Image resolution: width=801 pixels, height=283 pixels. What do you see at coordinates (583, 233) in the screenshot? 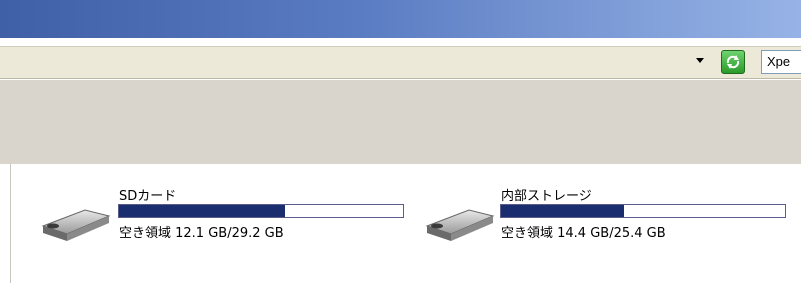
I see `free-space-label: 空き領域 14.4 GB/25.4 GB` at bounding box center [583, 233].